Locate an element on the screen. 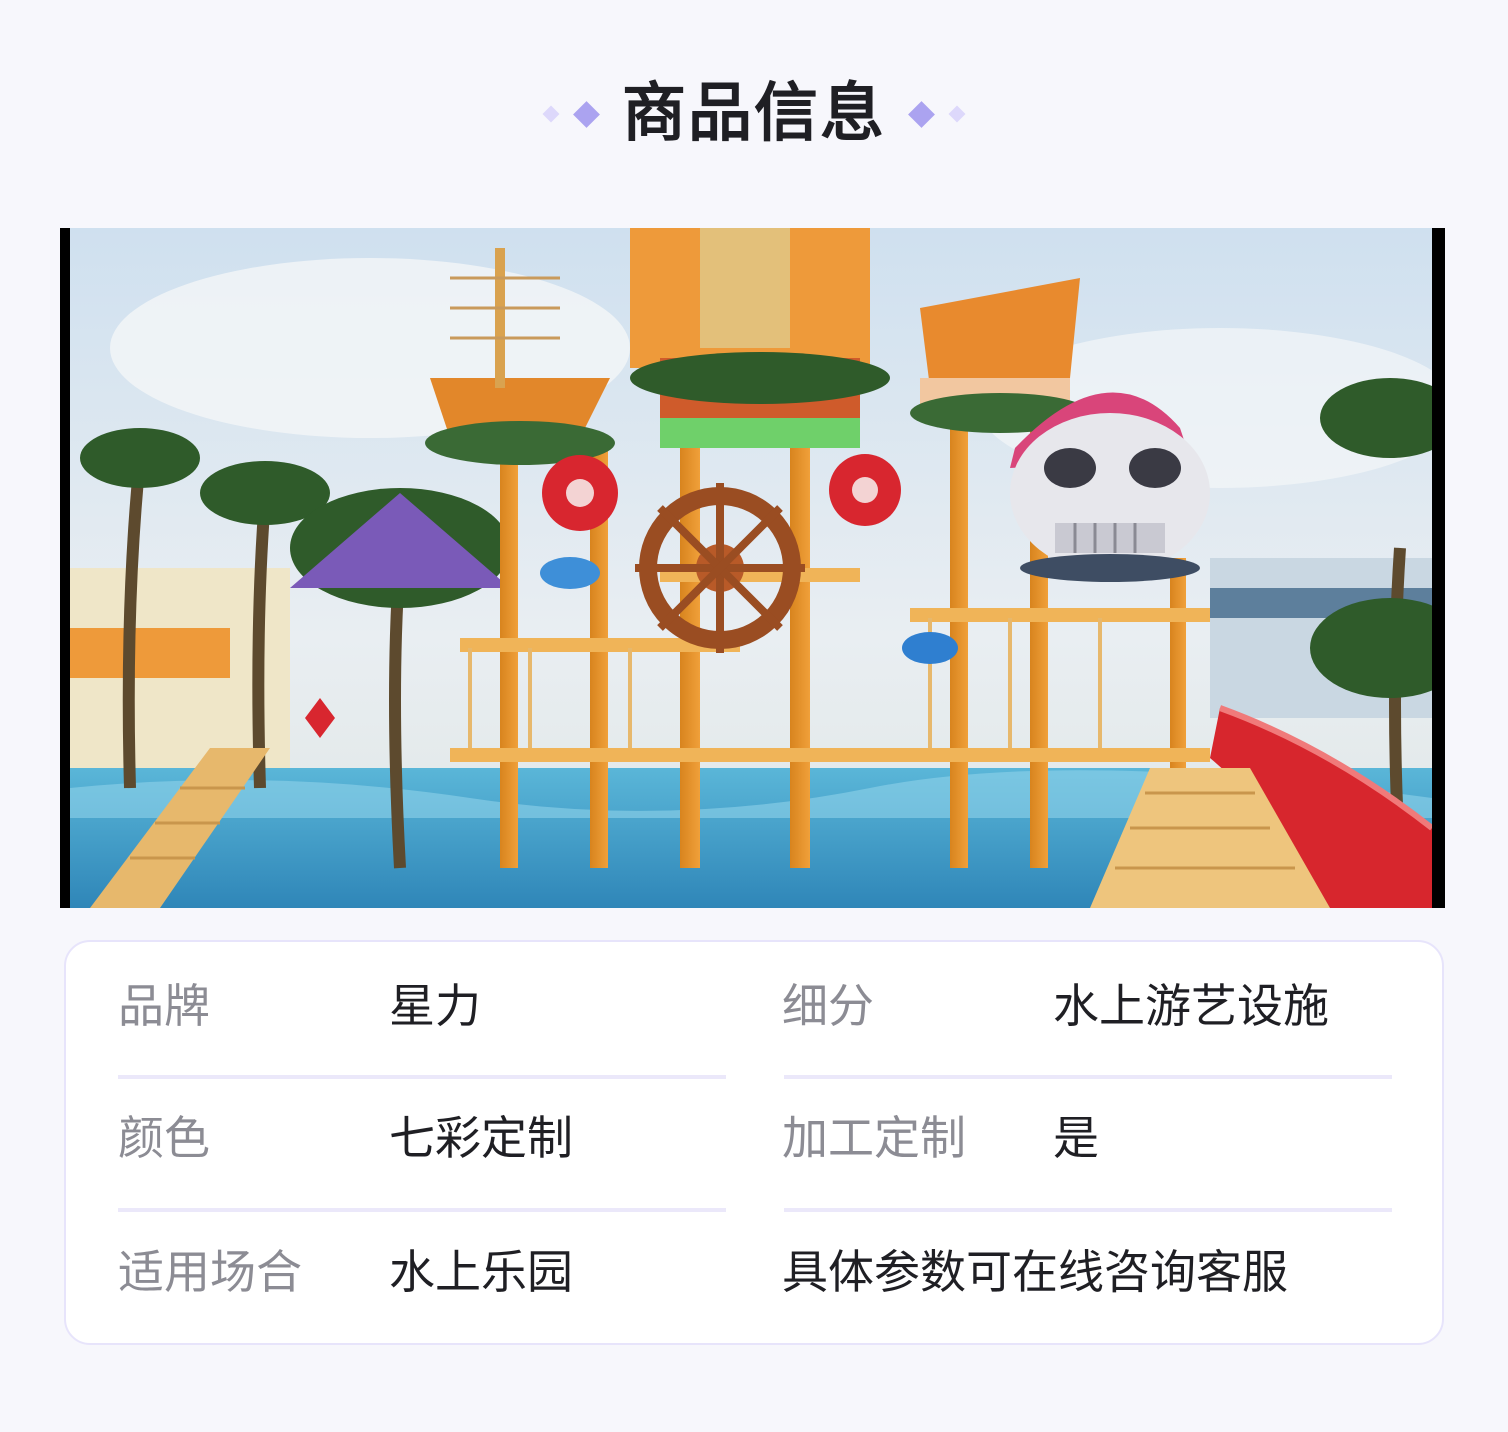 The image size is (1508, 1432). category-value: 水上游艺设施 is located at coordinates (1191, 1006).